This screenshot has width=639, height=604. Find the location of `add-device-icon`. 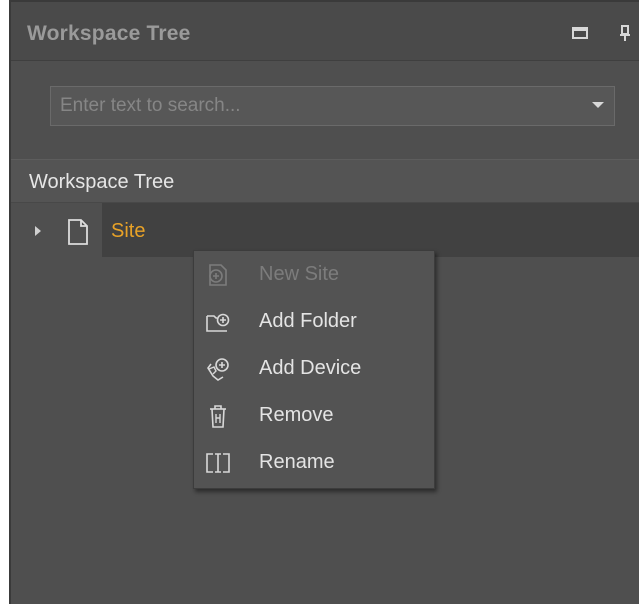

add-device-icon is located at coordinates (218, 369).